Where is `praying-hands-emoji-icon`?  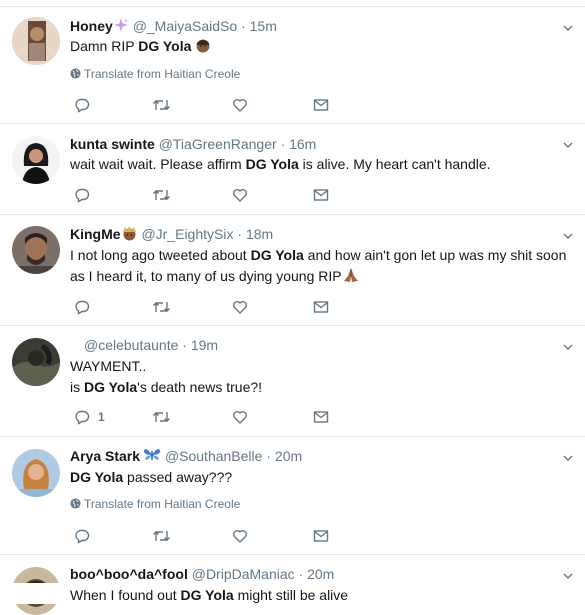 praying-hands-emoji-icon is located at coordinates (351, 278).